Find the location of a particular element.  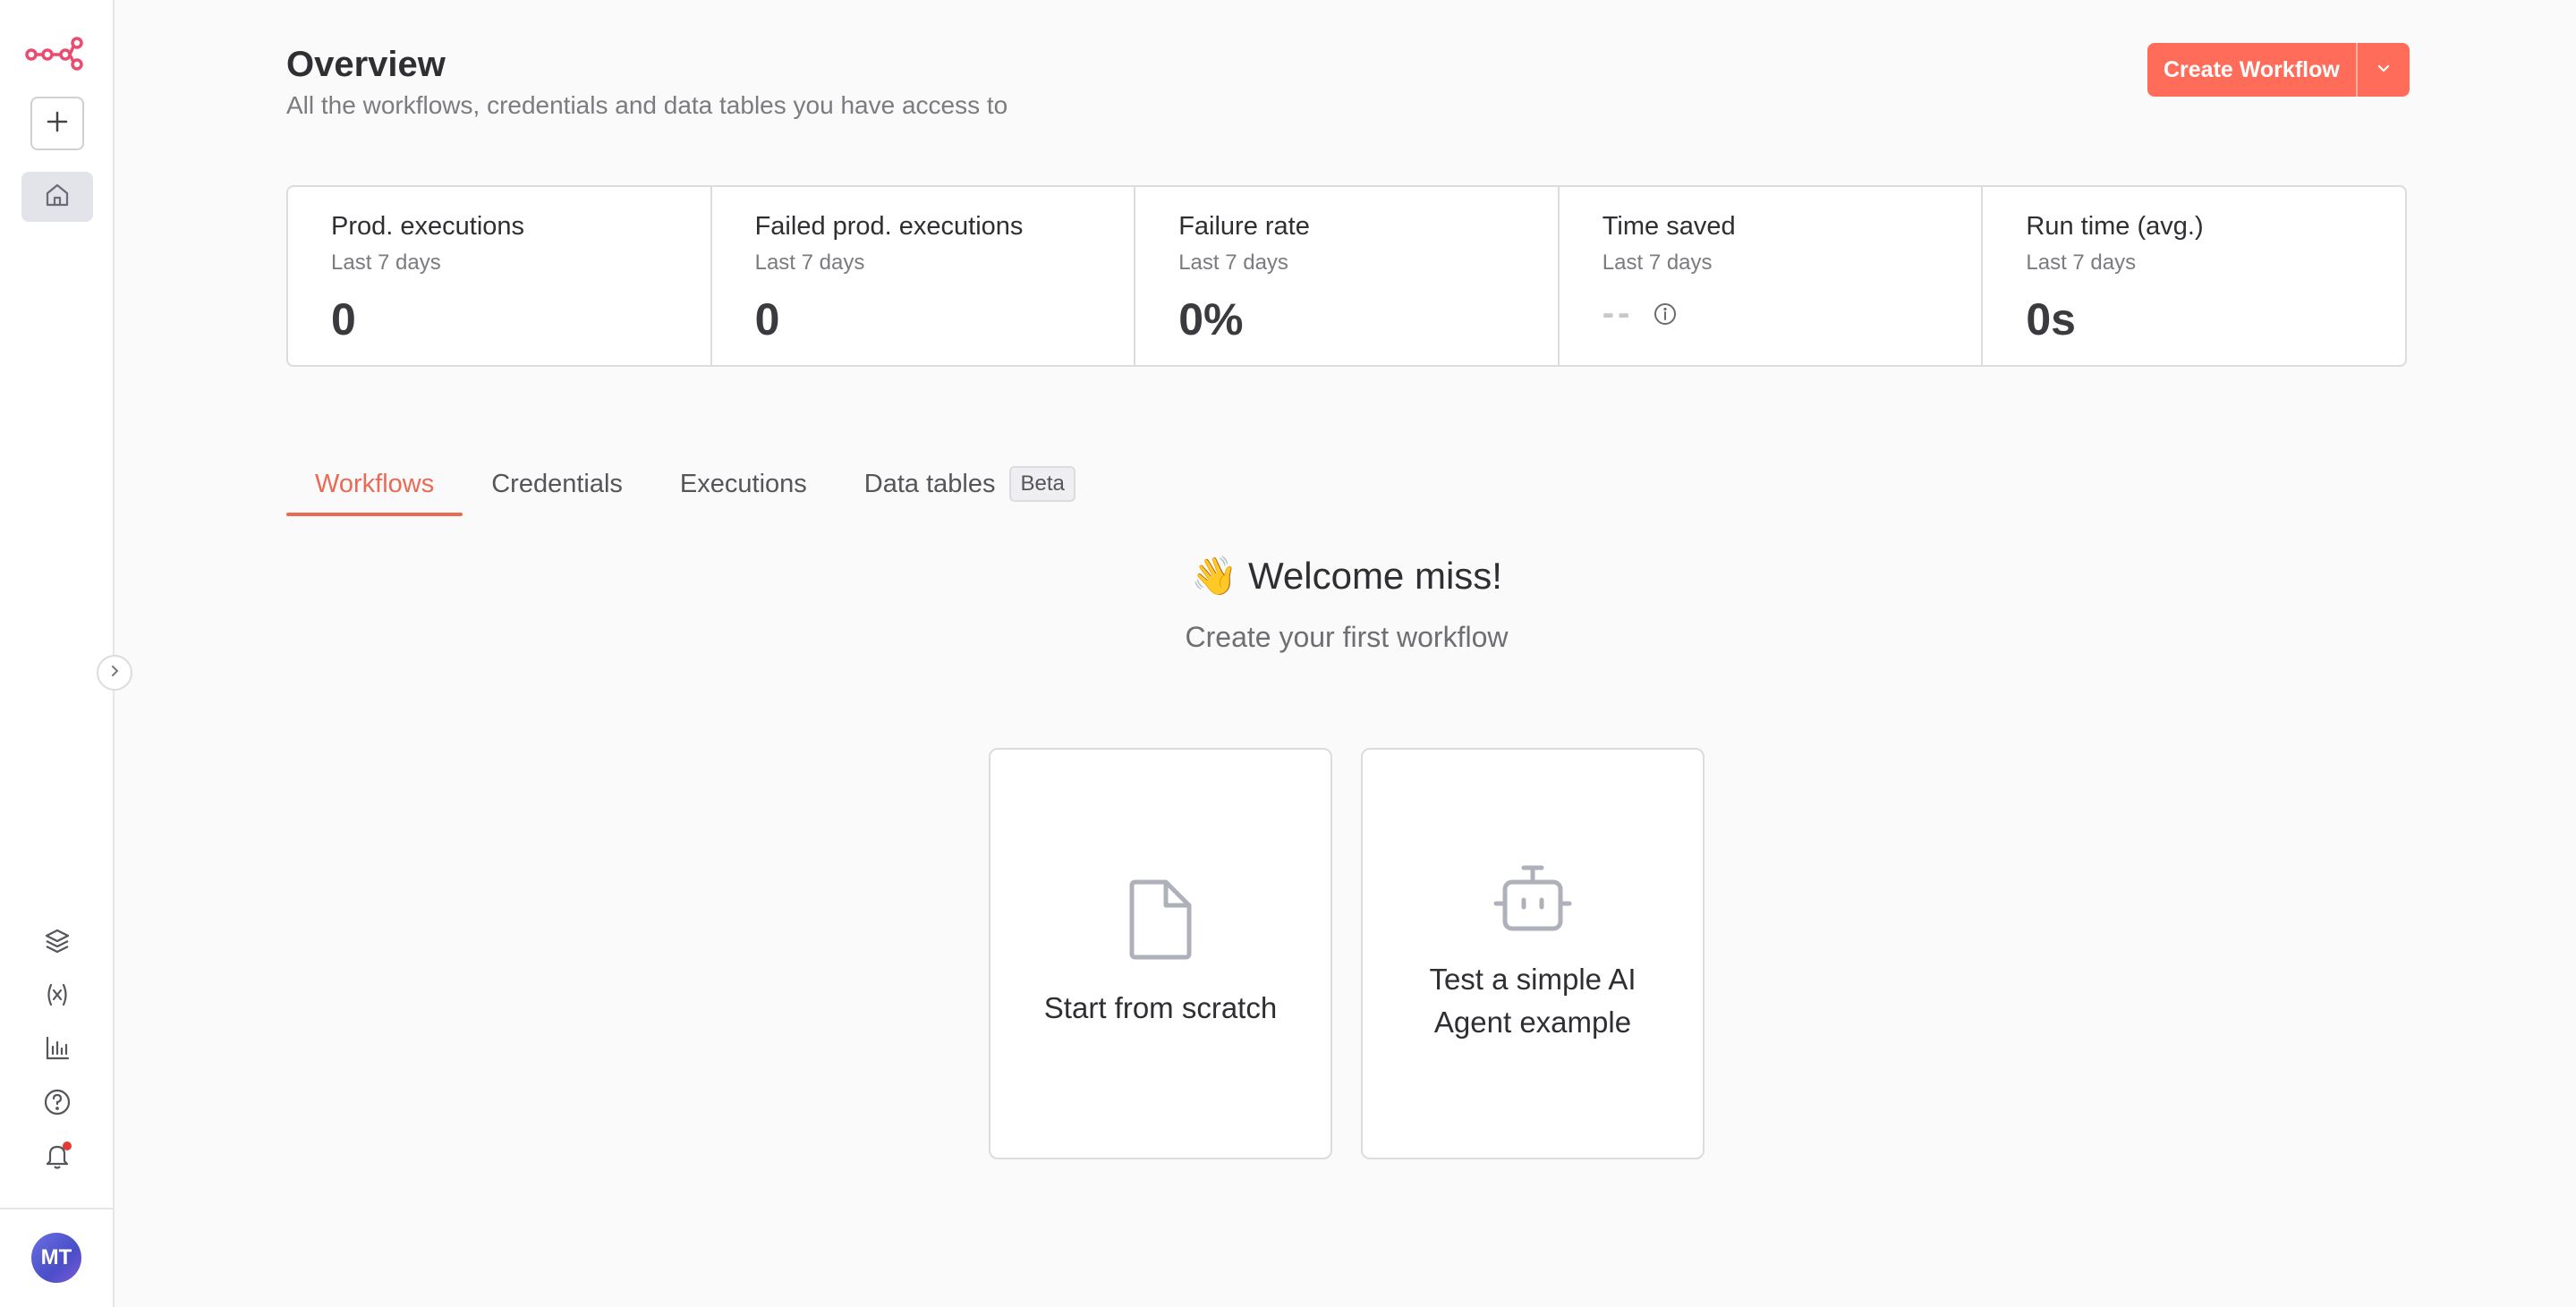

stat-title: Run time (avg.) is located at coordinates (2115, 226).